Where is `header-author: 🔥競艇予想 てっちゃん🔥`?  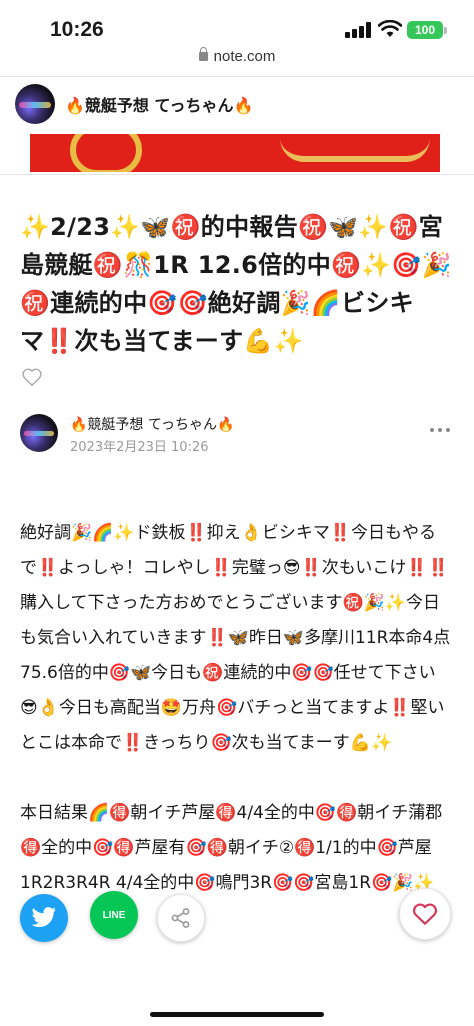
header-author: 🔥競艇予想 てっちゃん🔥 is located at coordinates (134, 104).